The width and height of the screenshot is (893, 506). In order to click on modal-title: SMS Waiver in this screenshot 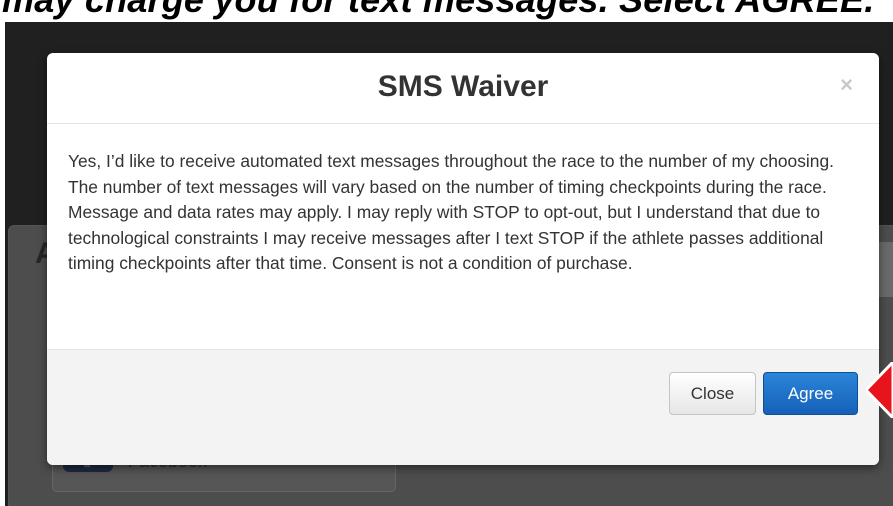, I will do `click(463, 86)`.